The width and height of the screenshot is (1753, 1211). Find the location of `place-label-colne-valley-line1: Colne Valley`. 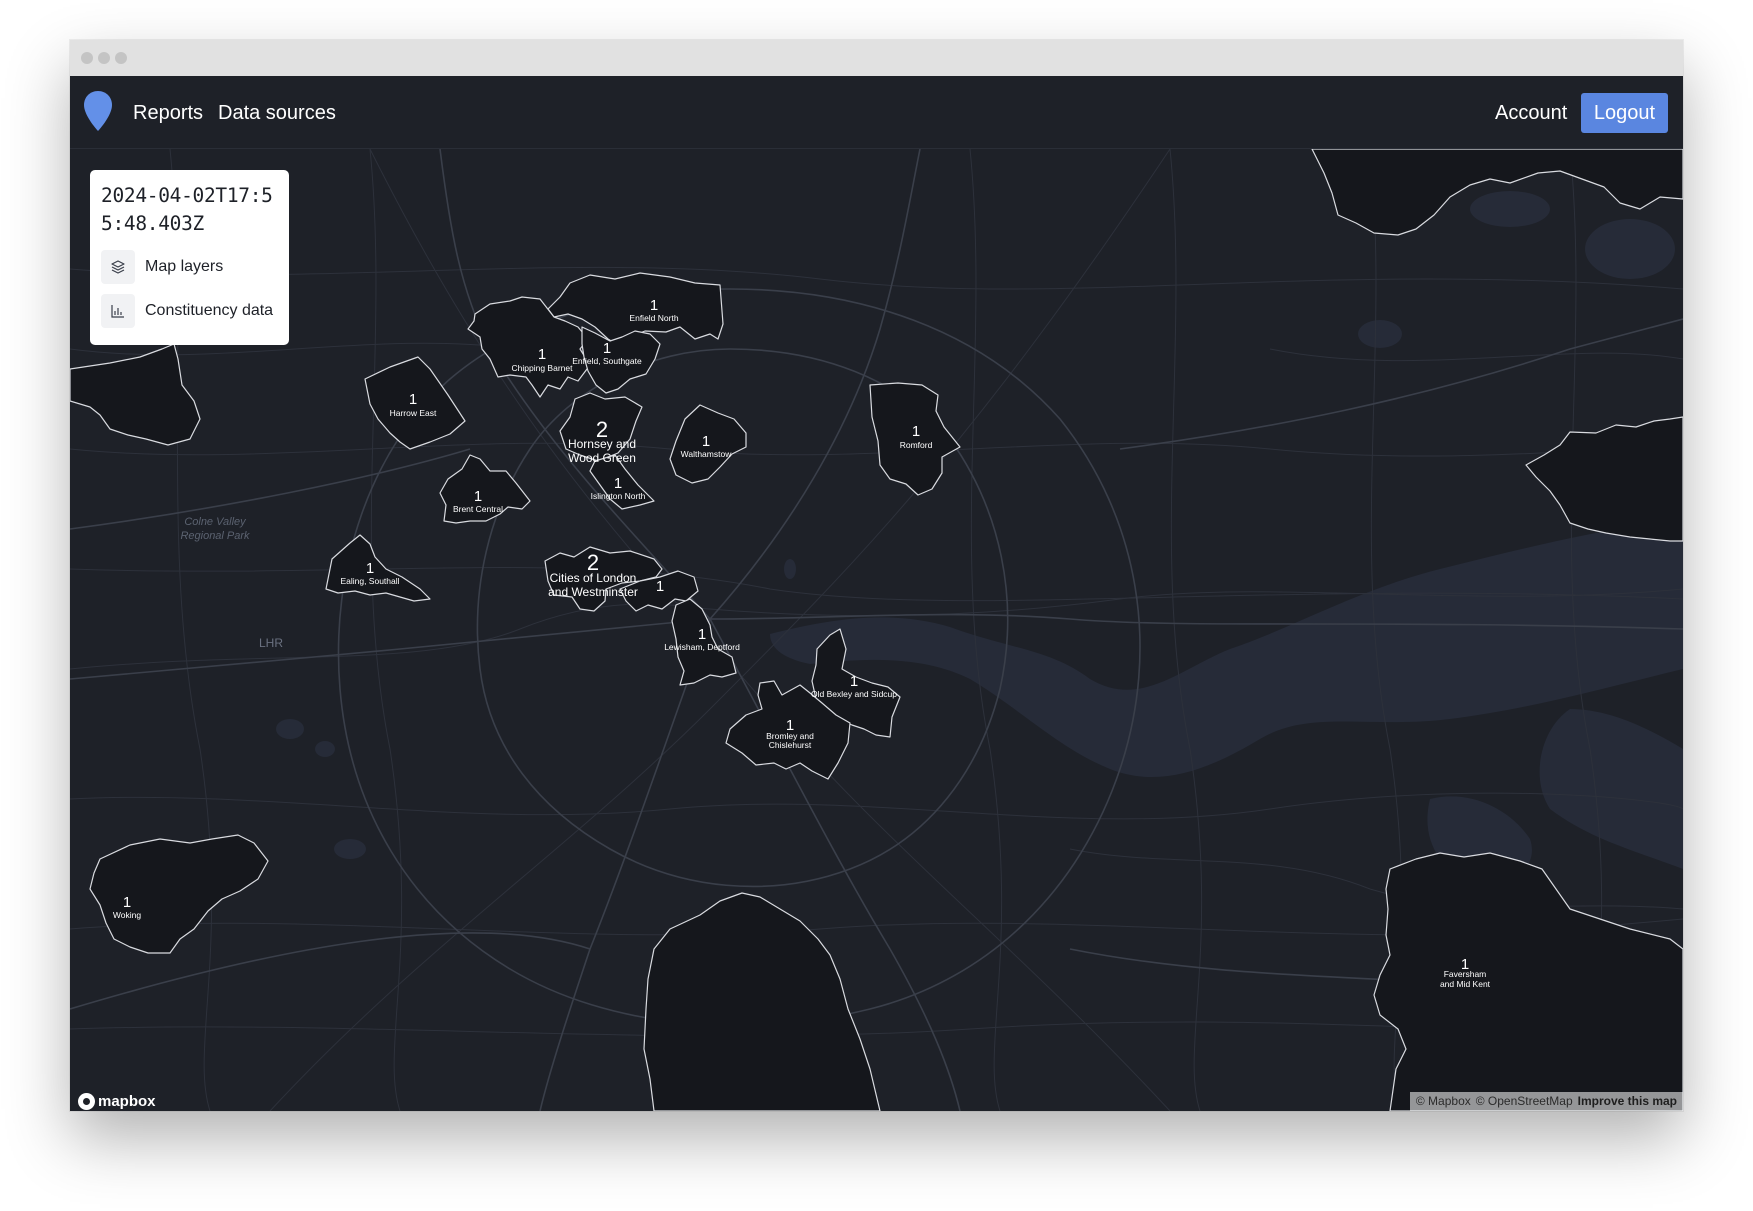

place-label-colne-valley-line1: Colne Valley is located at coordinates (215, 522).